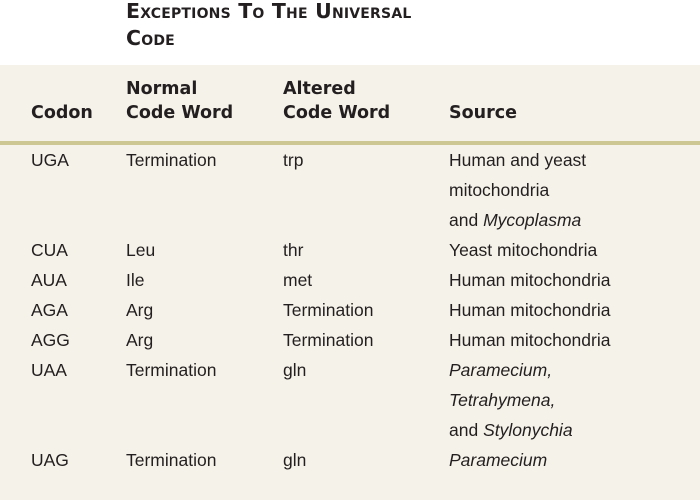 The width and height of the screenshot is (700, 500). Describe the element at coordinates (571, 370) in the screenshot. I see `source-line: Paramecium,` at that location.